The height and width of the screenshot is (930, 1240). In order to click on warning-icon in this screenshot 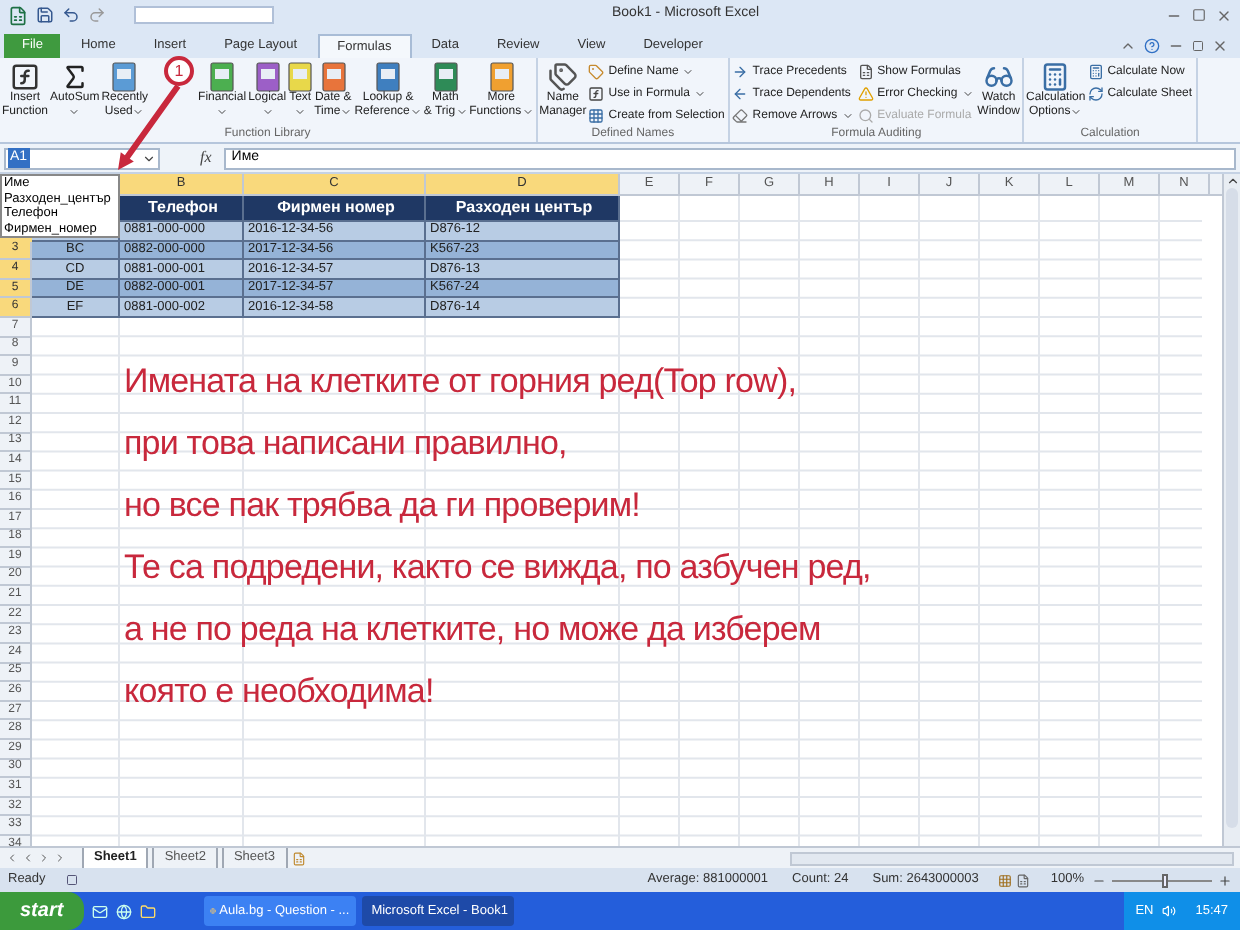, I will do `click(865, 94)`.